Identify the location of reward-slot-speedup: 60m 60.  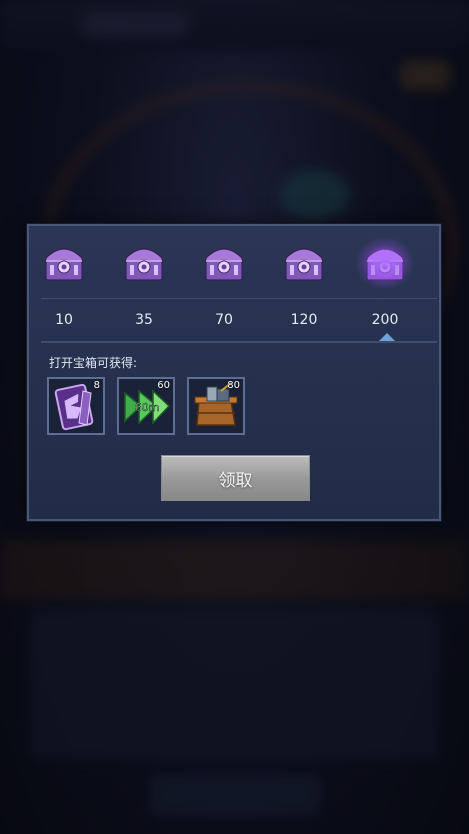
(146, 406).